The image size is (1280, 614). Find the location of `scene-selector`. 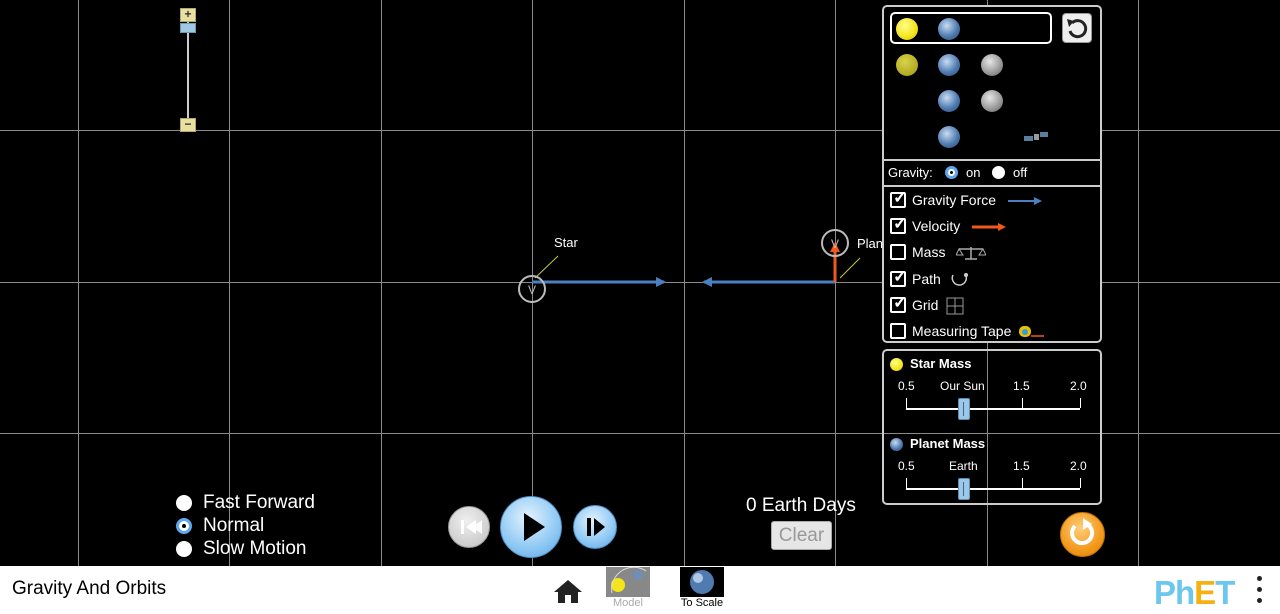

scene-selector is located at coordinates (992, 84).